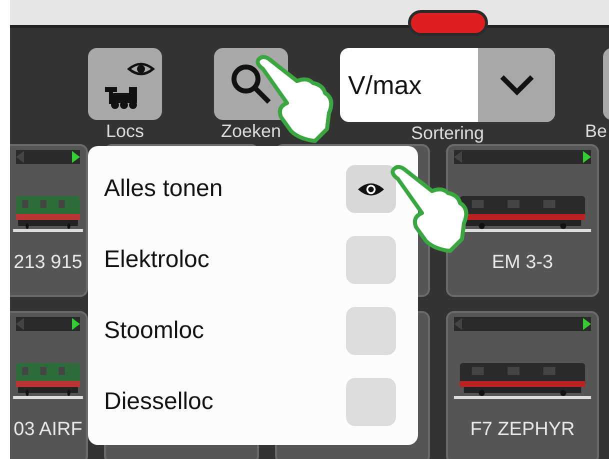 Image resolution: width=609 pixels, height=459 pixels. What do you see at coordinates (522, 430) in the screenshot?
I see `loco-name: F7 ZEPHYR` at bounding box center [522, 430].